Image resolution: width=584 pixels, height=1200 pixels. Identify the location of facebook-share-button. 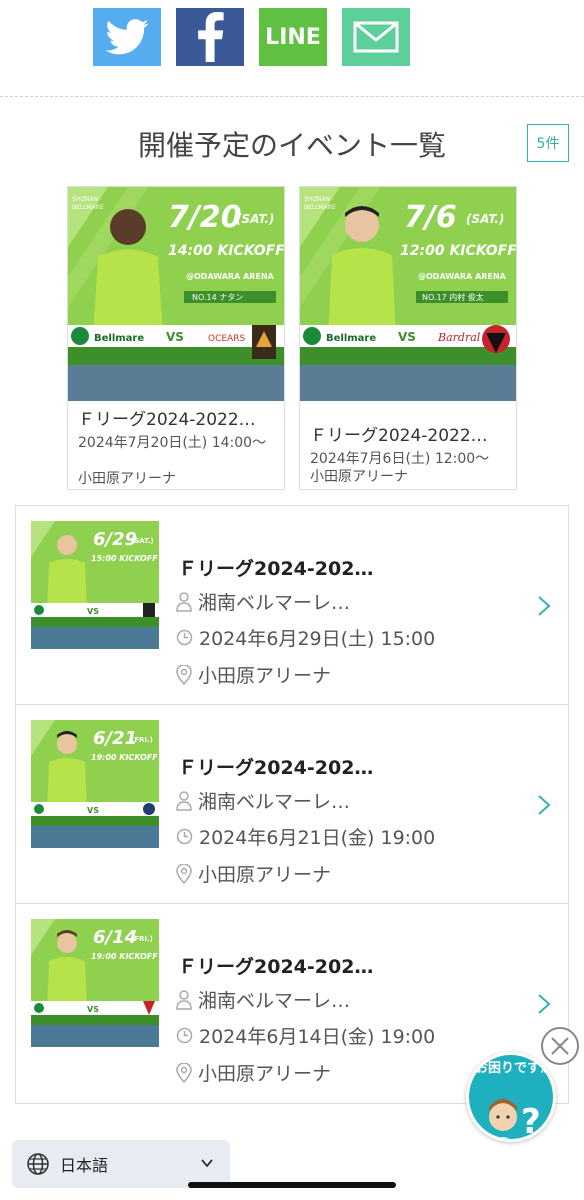
(210, 37).